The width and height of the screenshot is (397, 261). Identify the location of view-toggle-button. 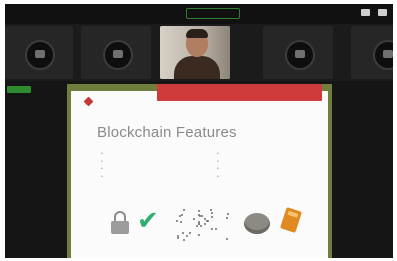
(213, 13).